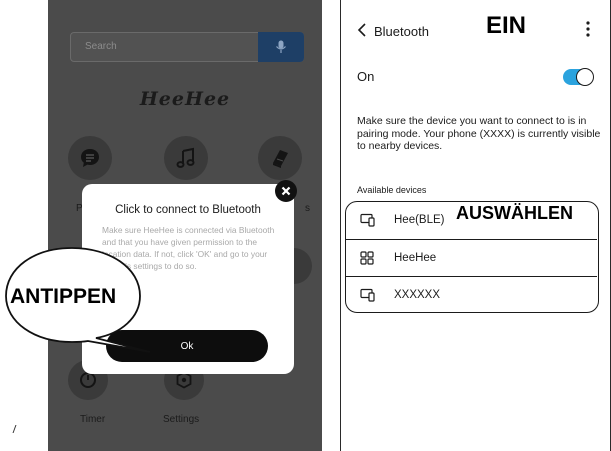 The image size is (611, 451). What do you see at coordinates (392, 190) in the screenshot?
I see `section-label: Available devices` at bounding box center [392, 190].